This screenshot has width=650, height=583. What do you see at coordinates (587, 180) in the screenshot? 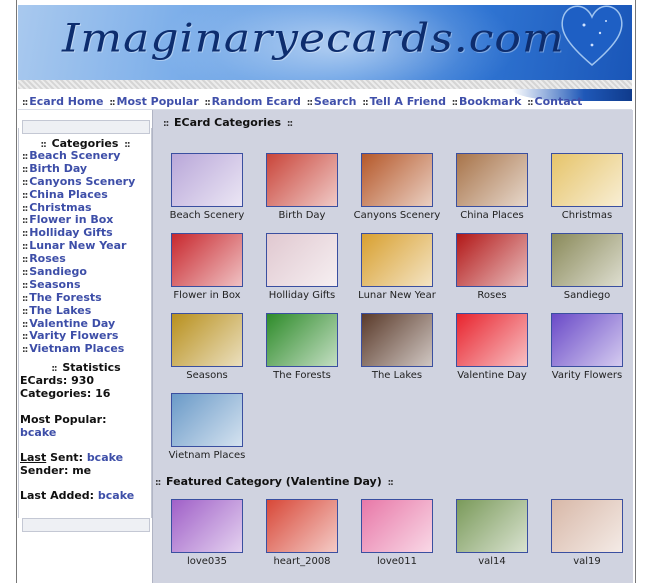
I see `christmas-card-thumbnail` at bounding box center [587, 180].